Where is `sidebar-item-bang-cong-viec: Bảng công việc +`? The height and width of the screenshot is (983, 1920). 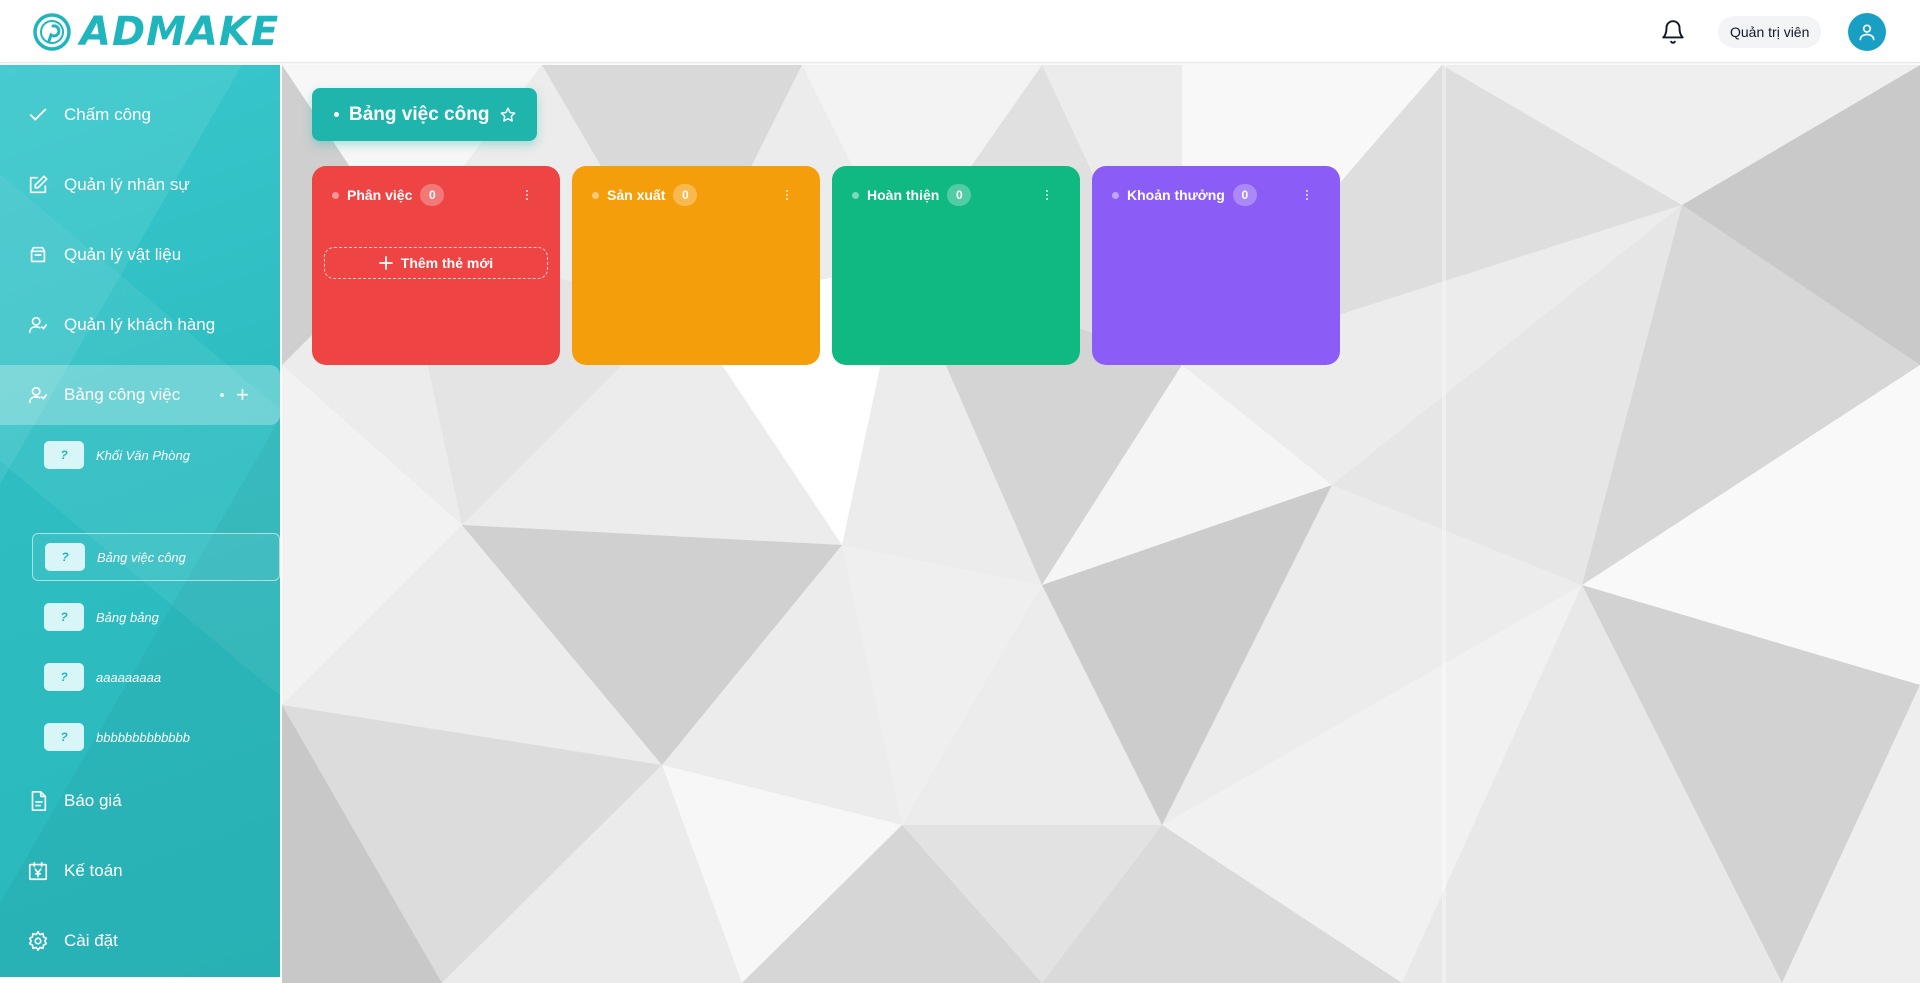 sidebar-item-bang-cong-viec: Bảng công việc + is located at coordinates (140, 395).